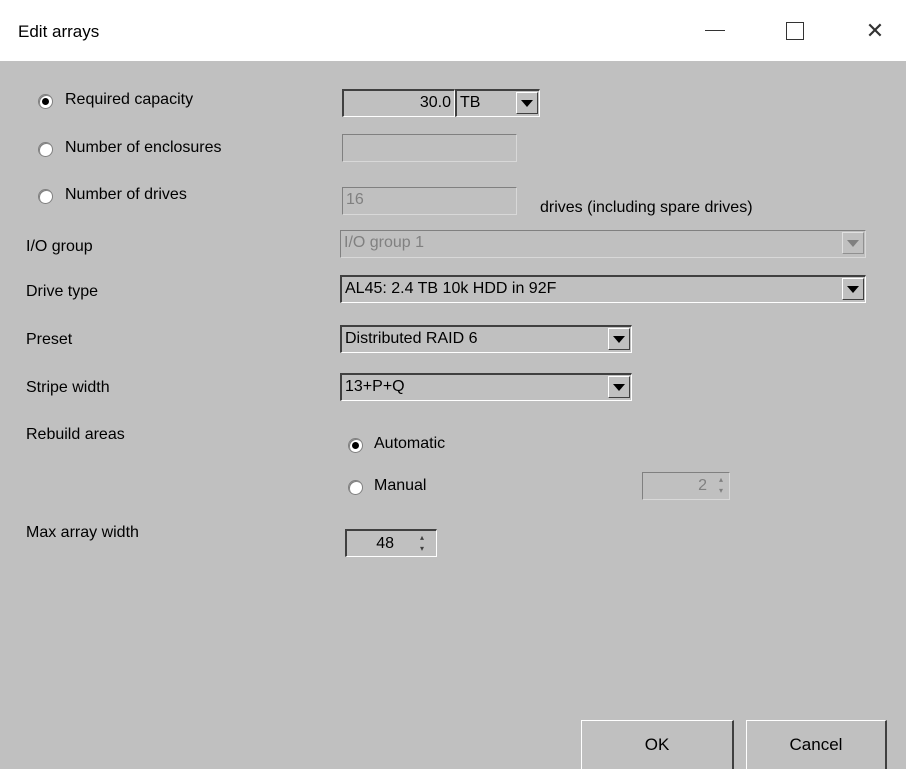 The image size is (906, 769). I want to click on max-array-width-stepper: 48 ▴ ▾, so click(391, 543).